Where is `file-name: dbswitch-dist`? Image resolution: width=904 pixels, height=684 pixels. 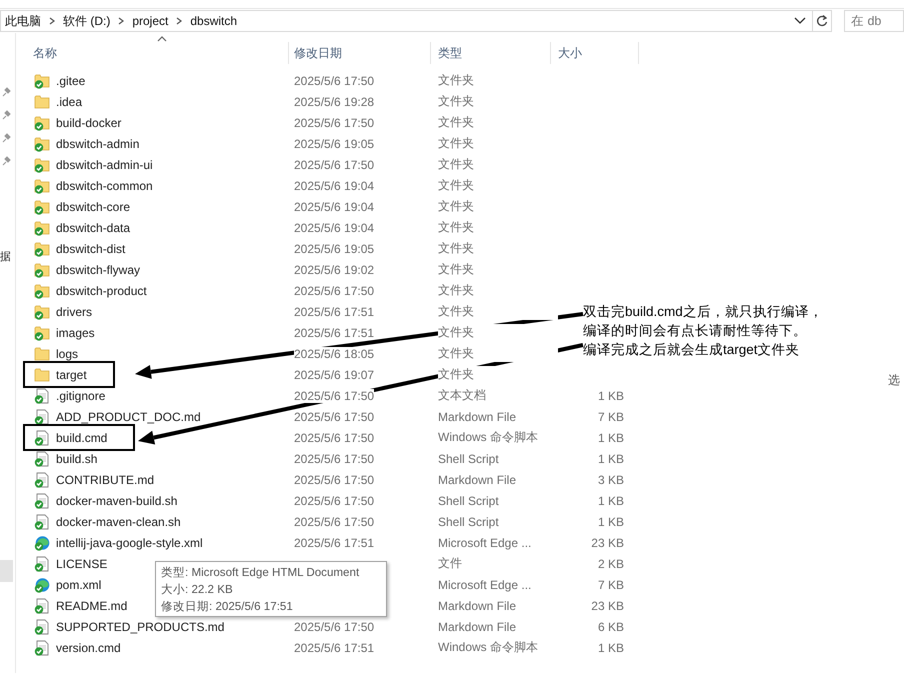
file-name: dbswitch-dist is located at coordinates (91, 249).